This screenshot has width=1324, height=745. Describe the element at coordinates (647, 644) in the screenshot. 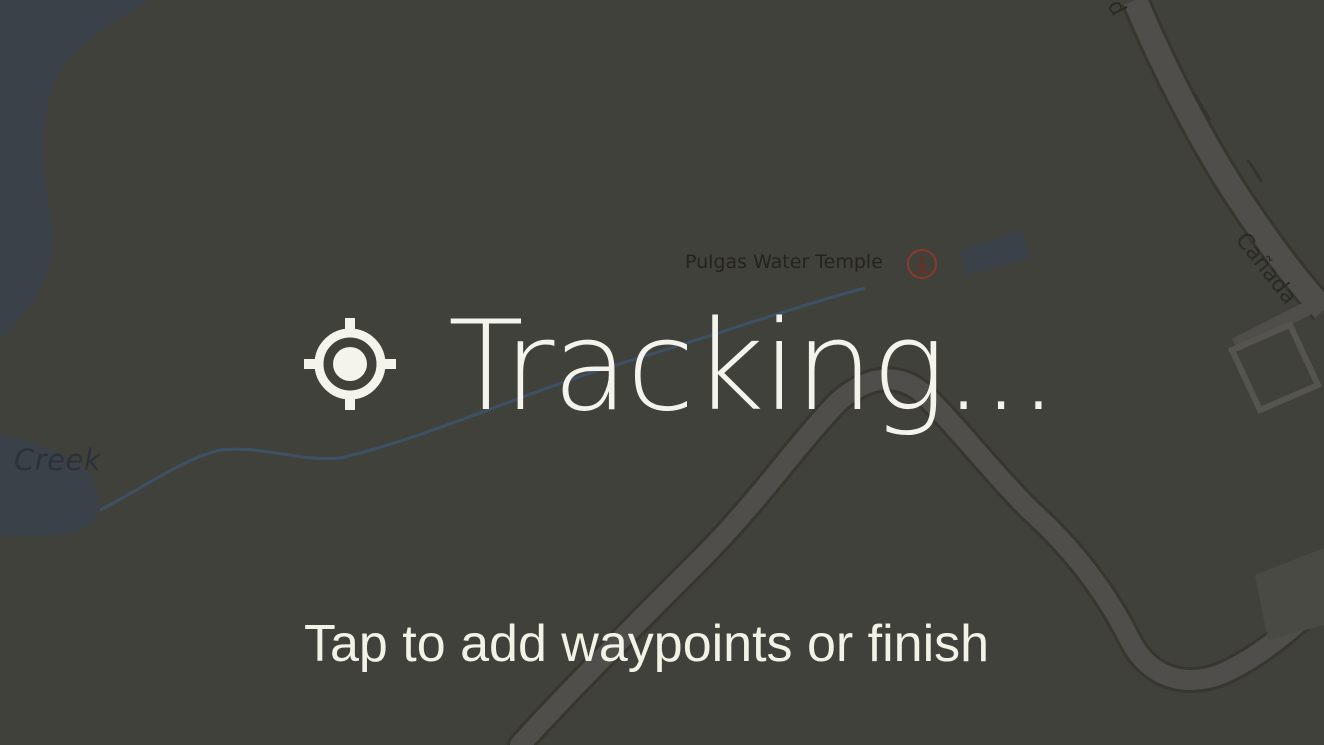

I see `tap-hint-text: Tap to add waypoints or finish` at that location.